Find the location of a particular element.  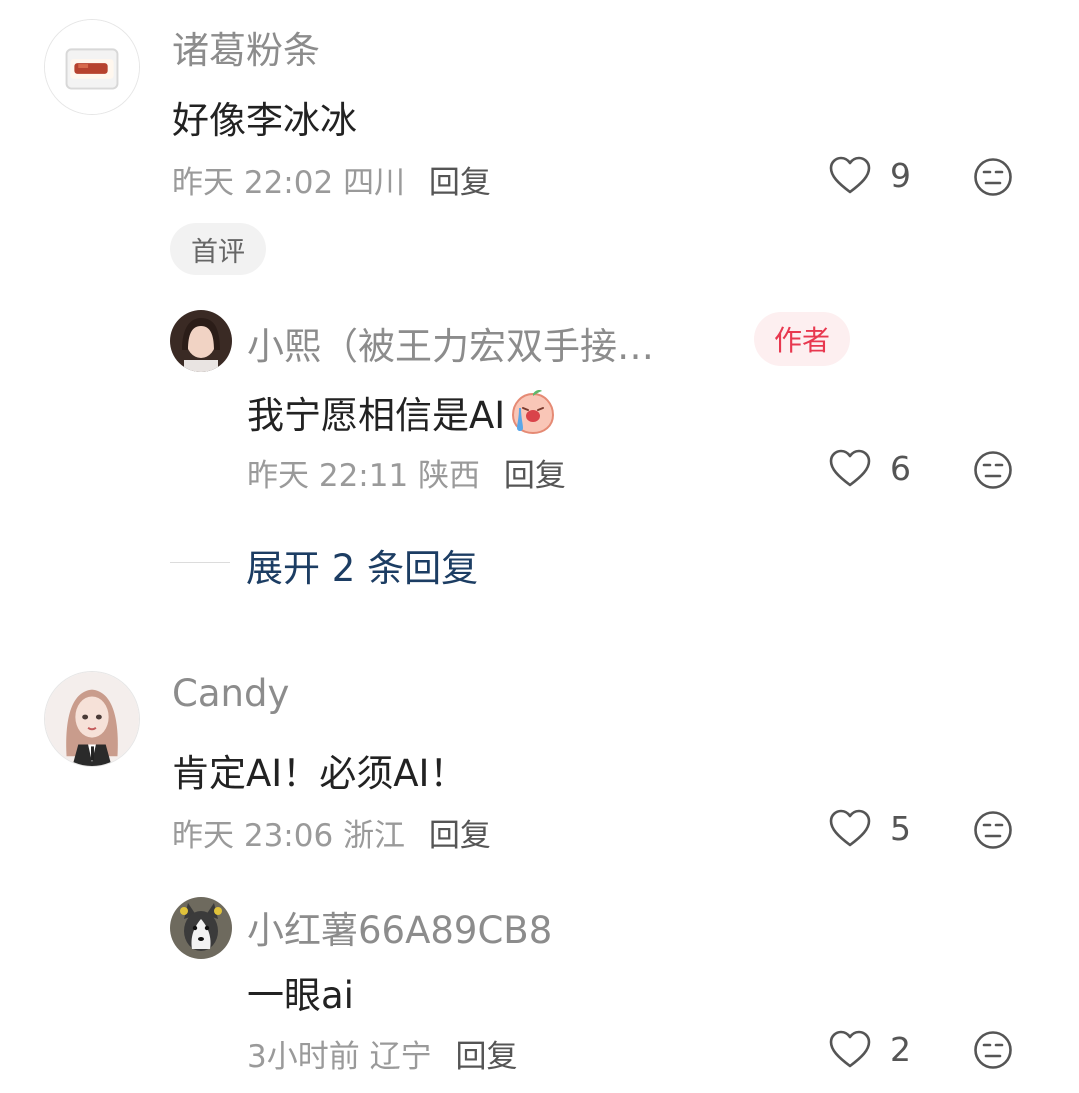

like-button: 2 is located at coordinates (869, 1049).